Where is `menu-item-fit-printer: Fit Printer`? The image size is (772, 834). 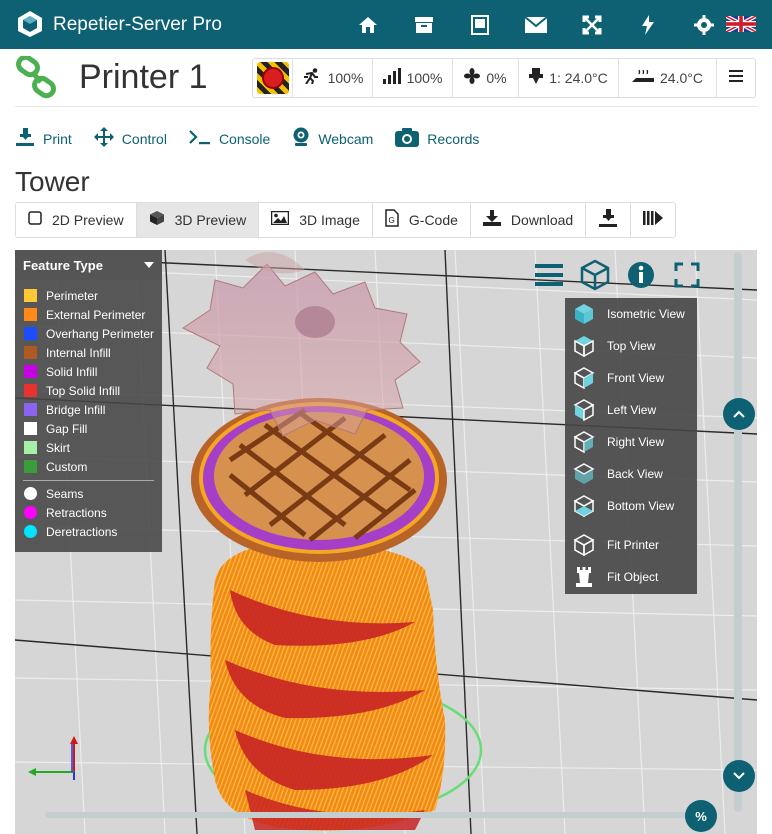 menu-item-fit-printer: Fit Printer is located at coordinates (631, 545).